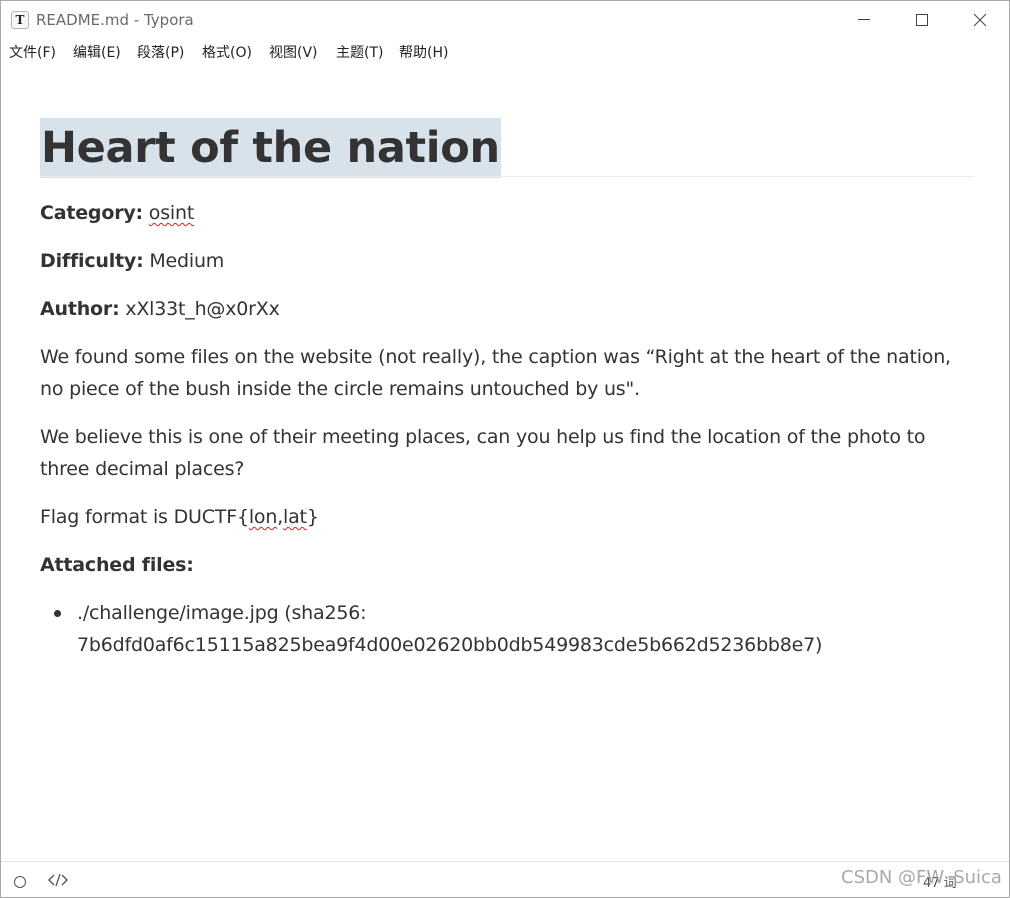 The image size is (1010, 898). Describe the element at coordinates (295, 517) in the screenshot. I see `flag-lat: lat` at that location.